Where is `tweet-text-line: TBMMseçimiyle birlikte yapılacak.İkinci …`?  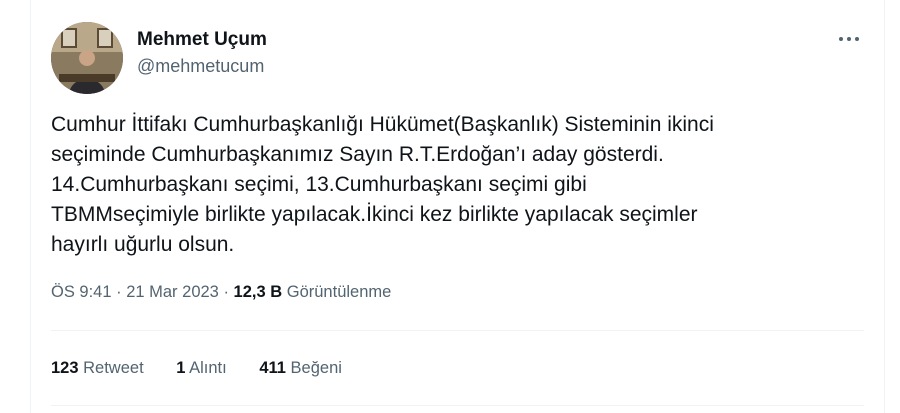
tweet-text-line: TBMMseçimiyle birlikte yapılacak.İkinci … is located at coordinates (374, 214).